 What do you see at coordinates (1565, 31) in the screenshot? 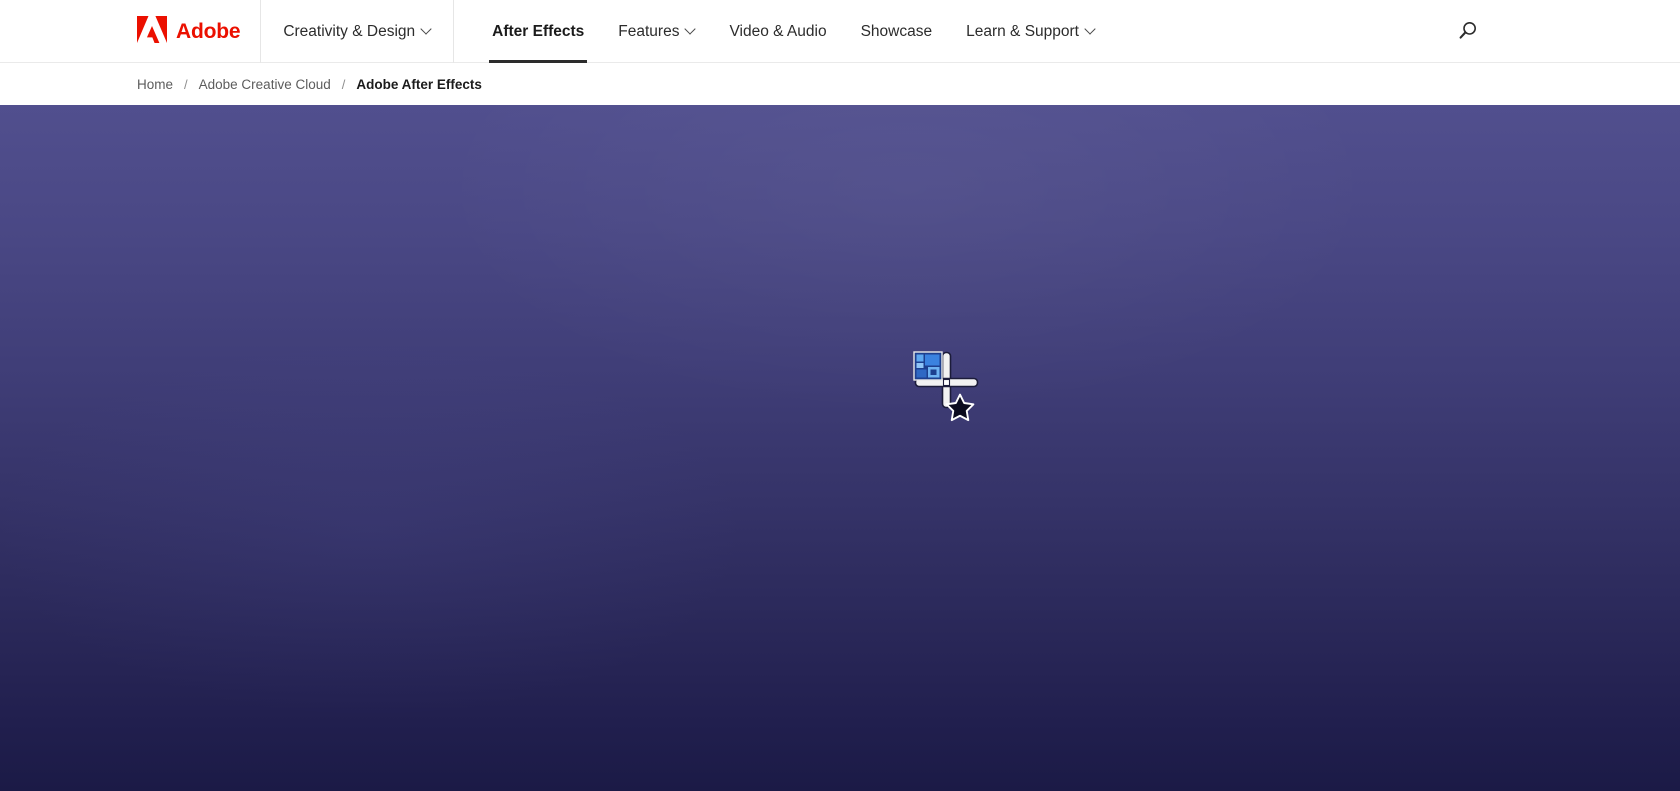
I see `nav-right-zone` at bounding box center [1565, 31].